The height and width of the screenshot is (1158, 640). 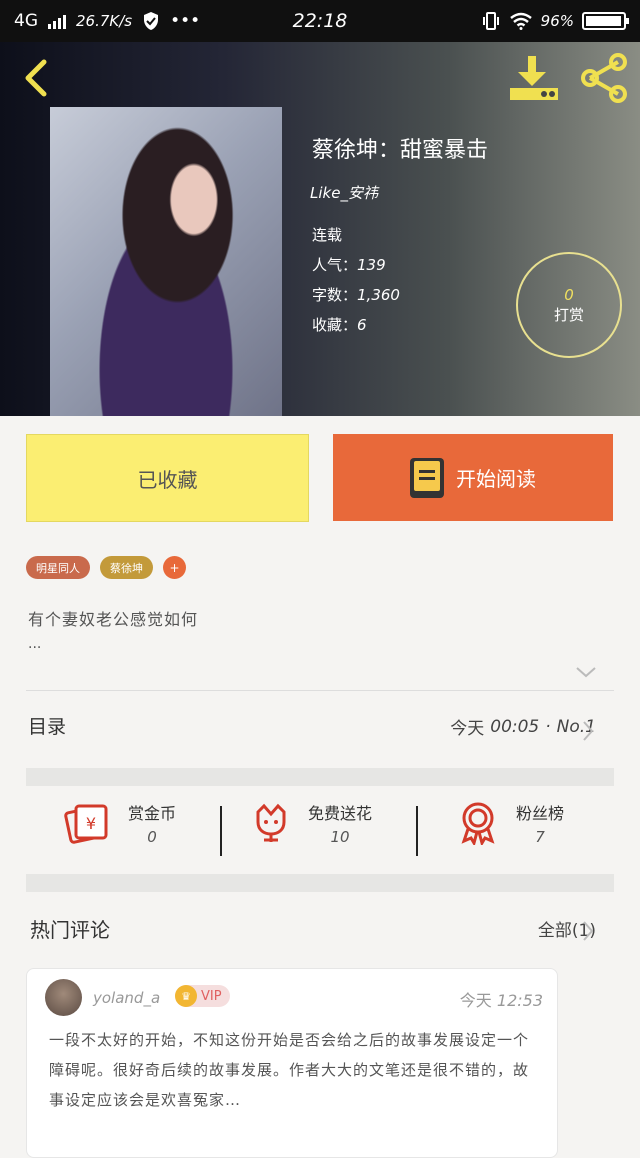 What do you see at coordinates (63, 997) in the screenshot?
I see `avatar` at bounding box center [63, 997].